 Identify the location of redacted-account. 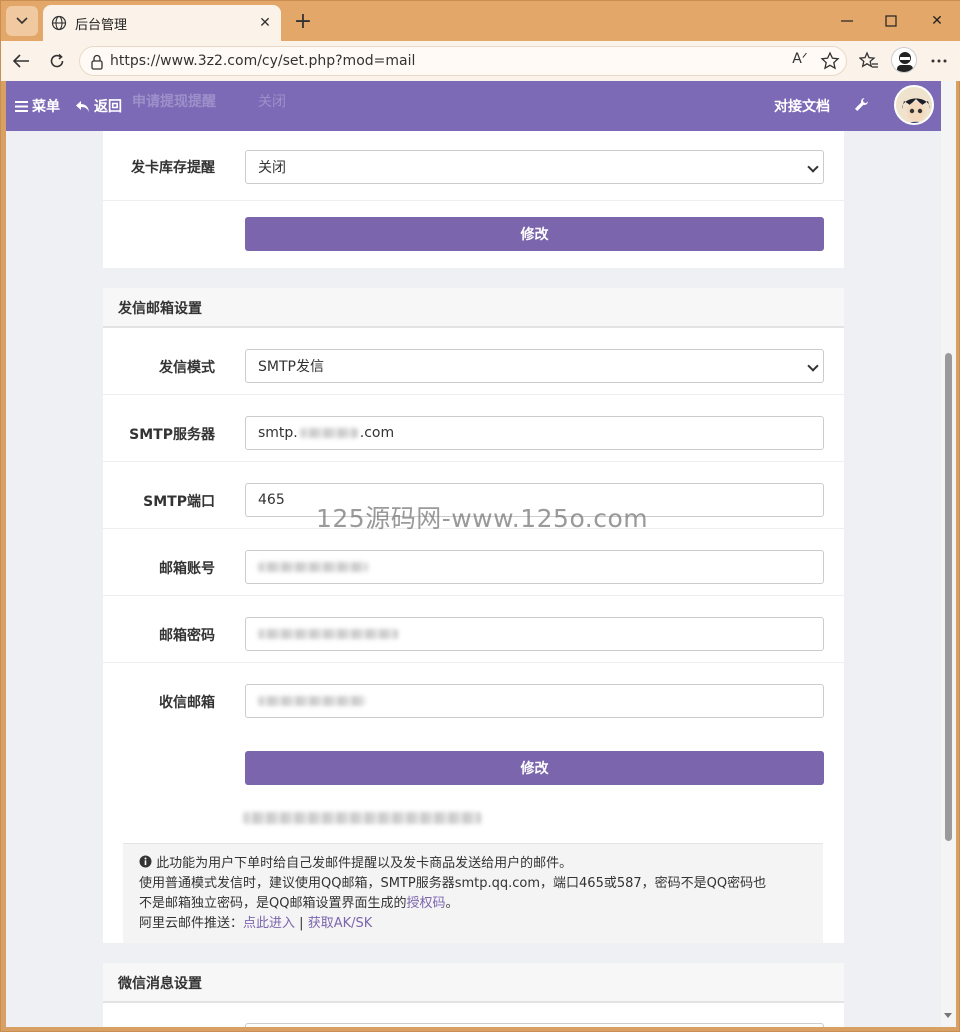
(313, 567).